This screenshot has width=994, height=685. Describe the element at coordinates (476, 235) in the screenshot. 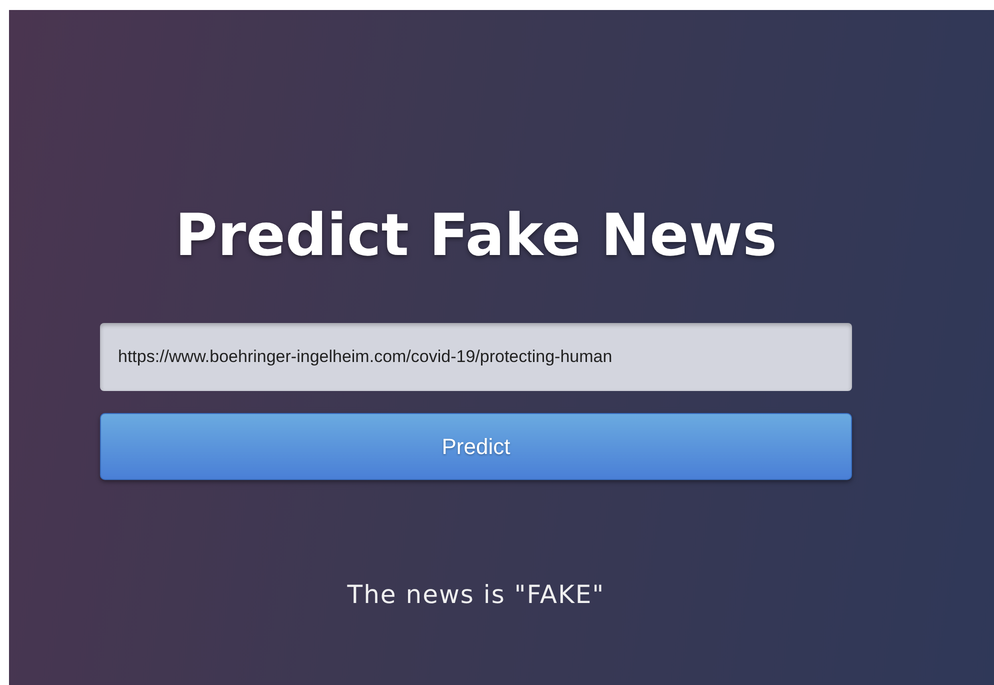

I see `page-title: Predict Fake News` at that location.